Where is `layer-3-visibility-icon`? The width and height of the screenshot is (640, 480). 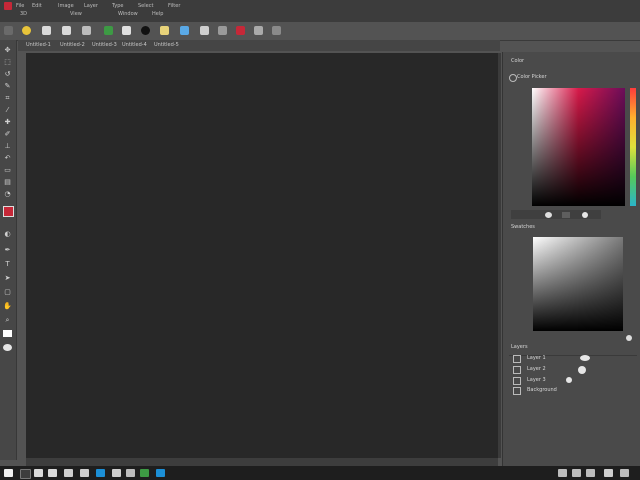 layer-3-visibility-icon is located at coordinates (517, 381).